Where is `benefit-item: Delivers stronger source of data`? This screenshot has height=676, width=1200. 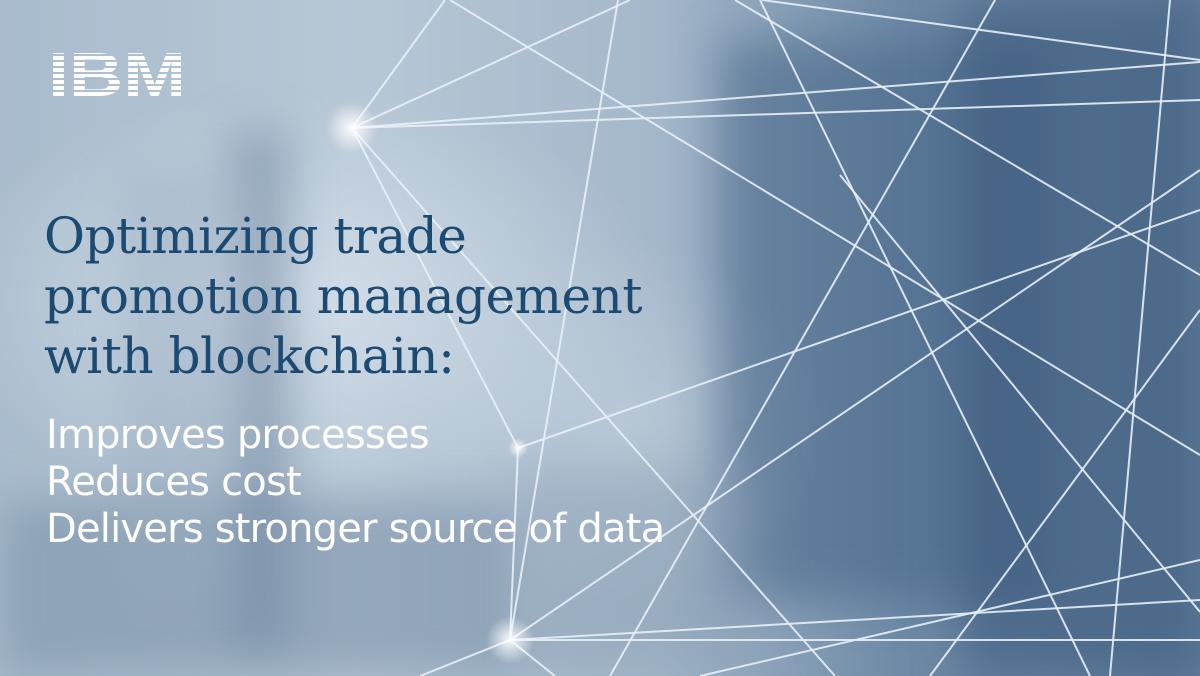
benefit-item: Delivers stronger source of data is located at coordinates (355, 529).